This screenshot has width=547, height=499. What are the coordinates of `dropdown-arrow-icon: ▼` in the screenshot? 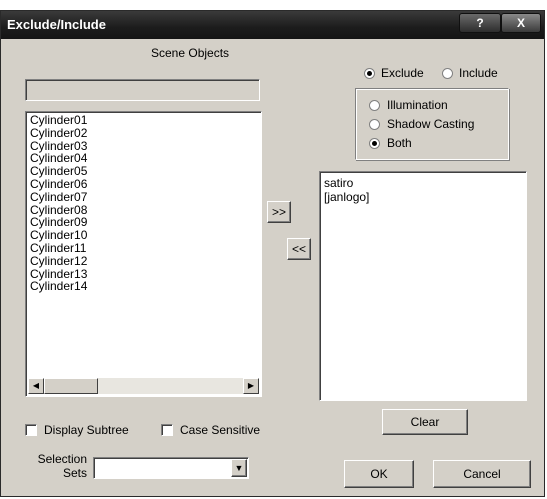 It's located at (239, 468).